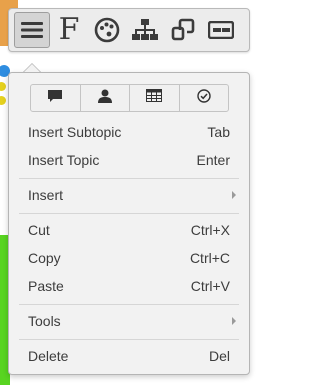  Describe the element at coordinates (129, 356) in the screenshot. I see `menu-item-delete: Delete Del` at that location.